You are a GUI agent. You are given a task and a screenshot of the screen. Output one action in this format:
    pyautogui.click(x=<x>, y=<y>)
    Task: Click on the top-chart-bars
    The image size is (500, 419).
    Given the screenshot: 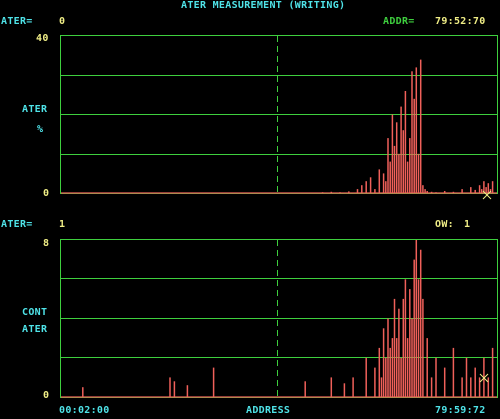 What is the action you would take?
    pyautogui.click(x=407, y=126)
    